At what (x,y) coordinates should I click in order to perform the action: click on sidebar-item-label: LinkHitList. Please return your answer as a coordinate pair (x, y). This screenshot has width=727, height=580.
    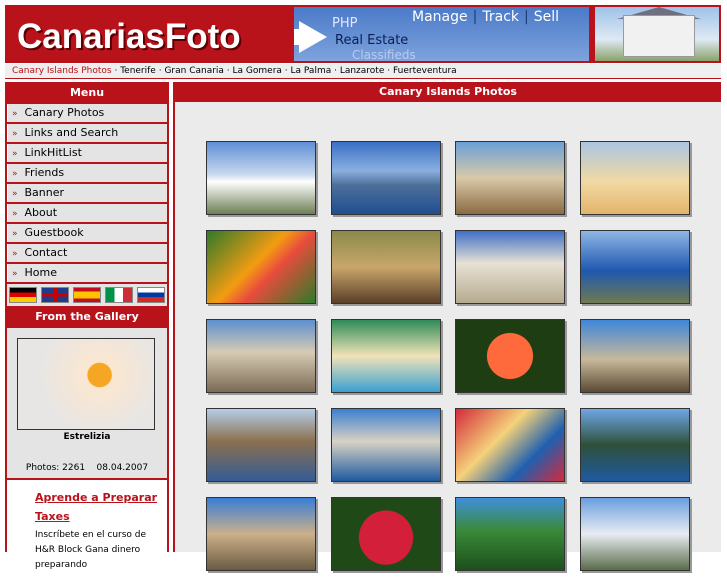
    Looking at the image, I should click on (53, 152).